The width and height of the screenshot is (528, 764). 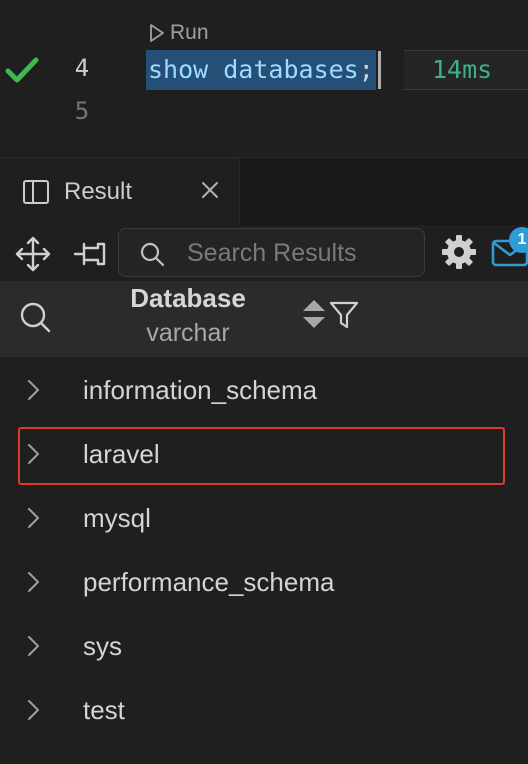 What do you see at coordinates (466, 70) in the screenshot?
I see `query-timing: 14ms` at bounding box center [466, 70].